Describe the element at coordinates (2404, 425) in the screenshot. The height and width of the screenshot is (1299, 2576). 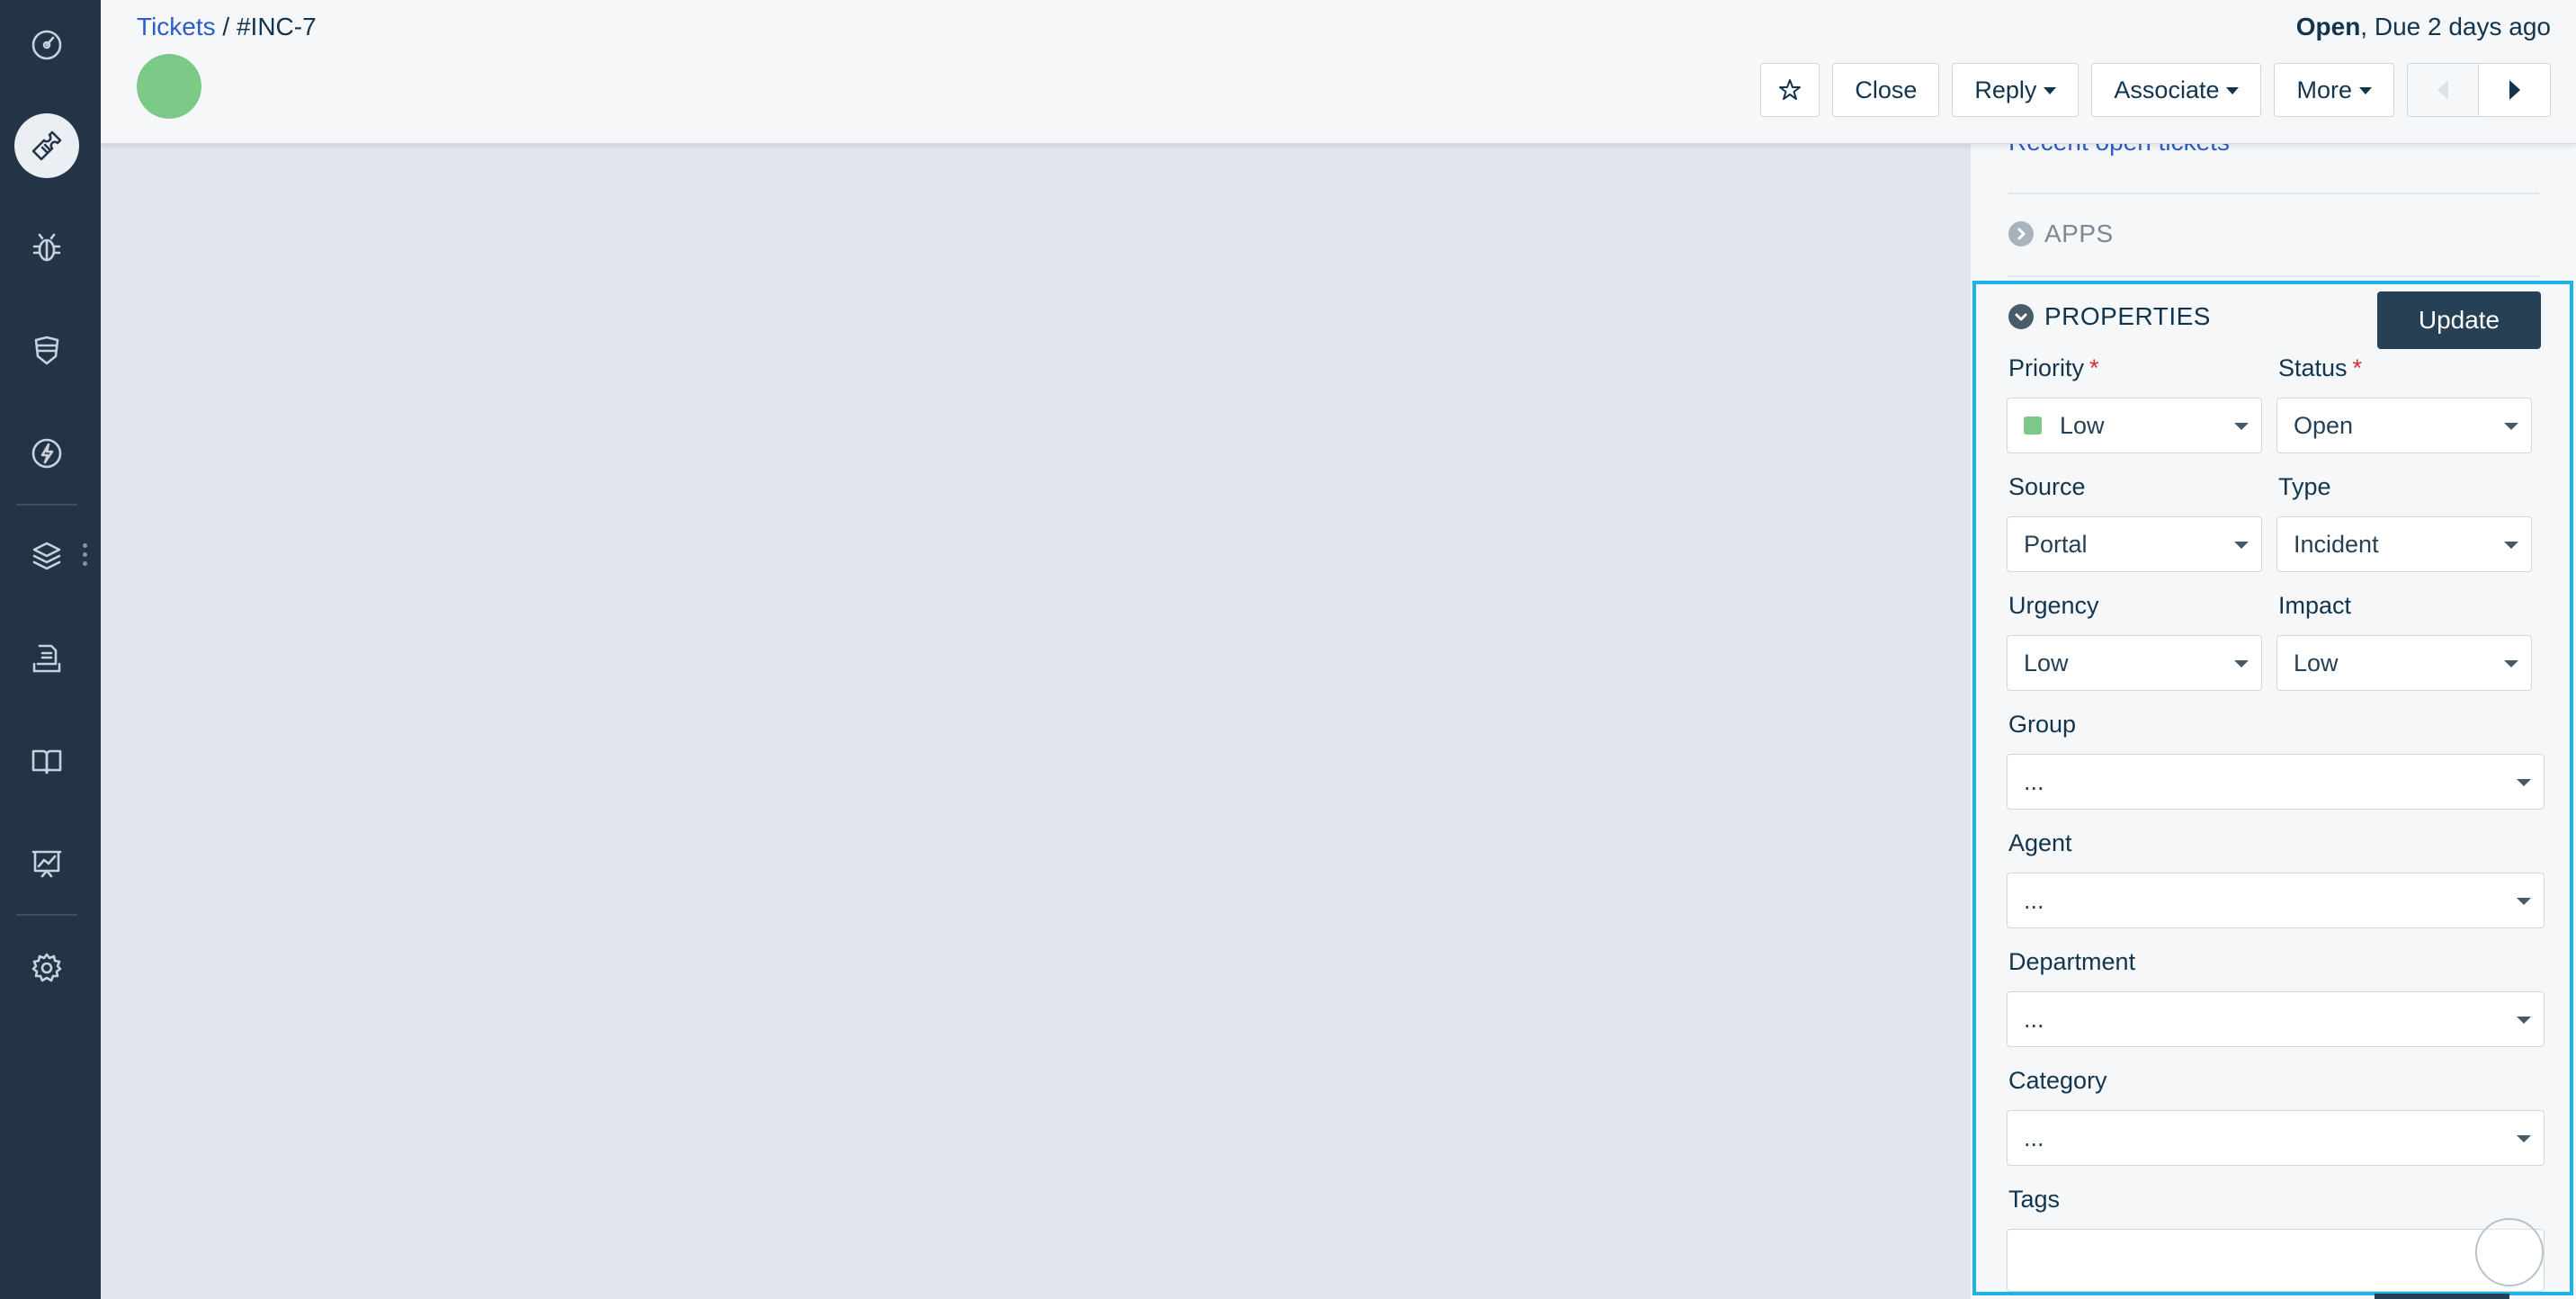
I see `status-select: Open` at that location.